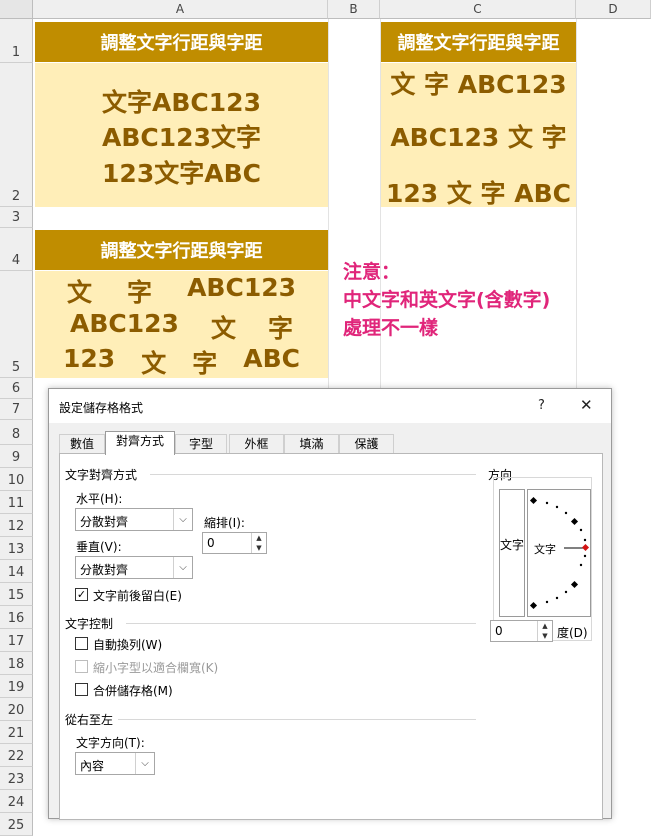 The height and width of the screenshot is (836, 651). Describe the element at coordinates (521, 631) in the screenshot. I see `degrees-spinner: 0 ▲ ▼` at that location.